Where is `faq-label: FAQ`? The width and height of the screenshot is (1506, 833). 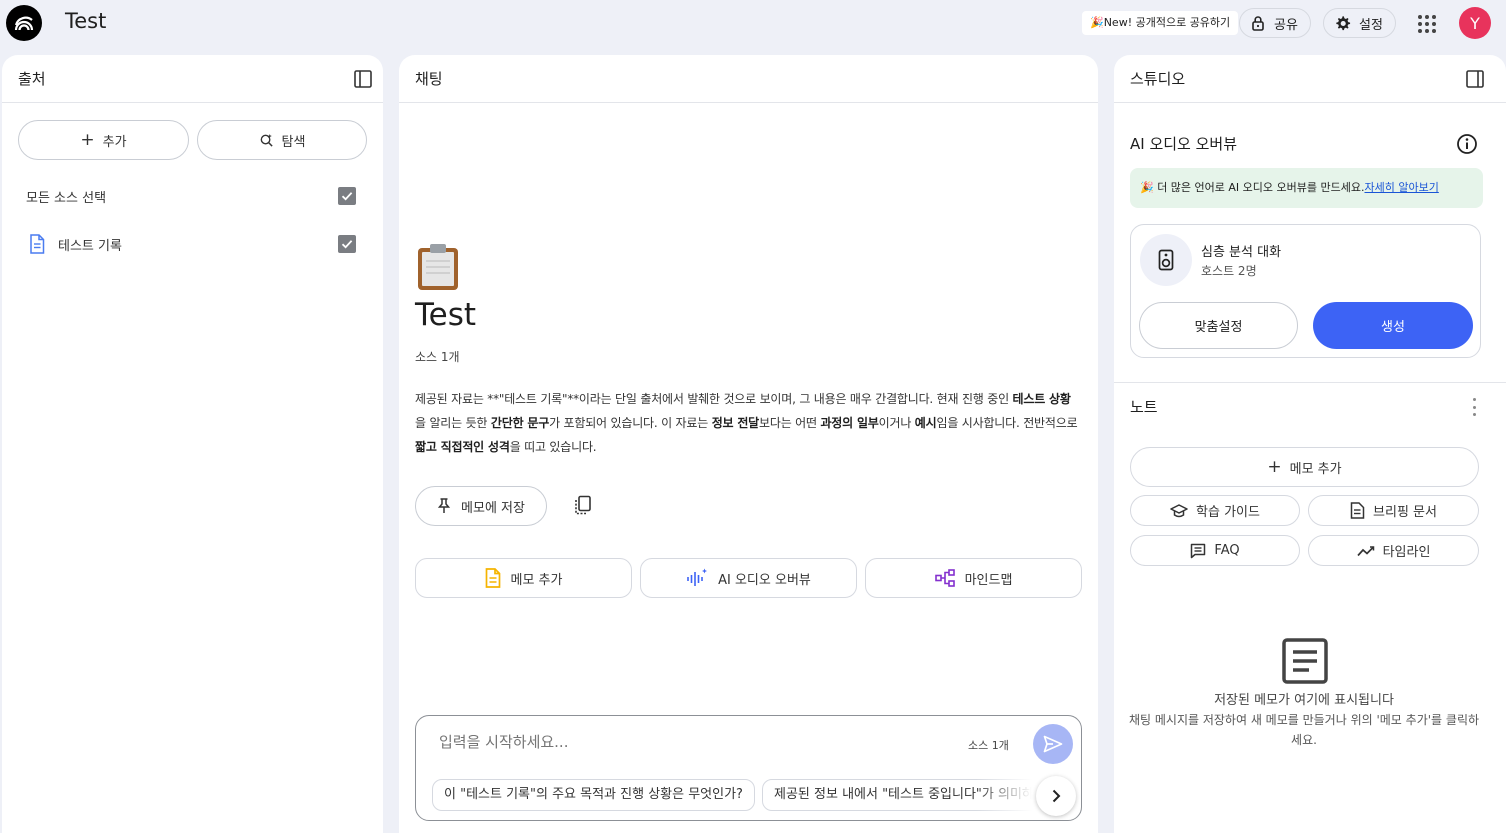 faq-label: FAQ is located at coordinates (1227, 550).